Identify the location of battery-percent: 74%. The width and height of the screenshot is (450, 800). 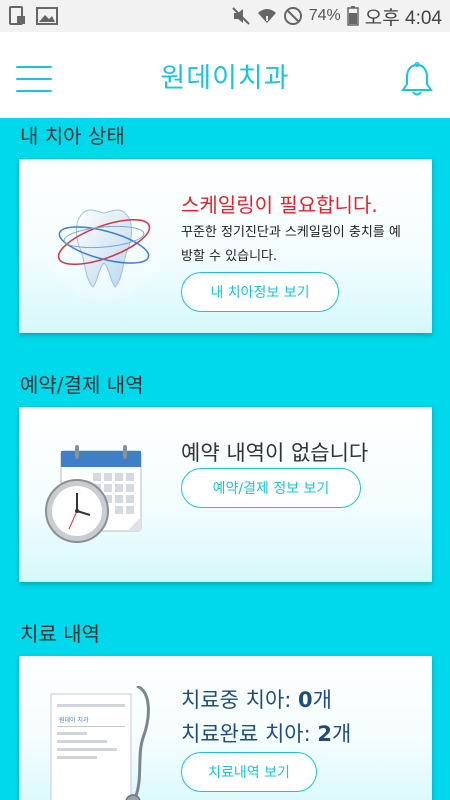
(324, 15).